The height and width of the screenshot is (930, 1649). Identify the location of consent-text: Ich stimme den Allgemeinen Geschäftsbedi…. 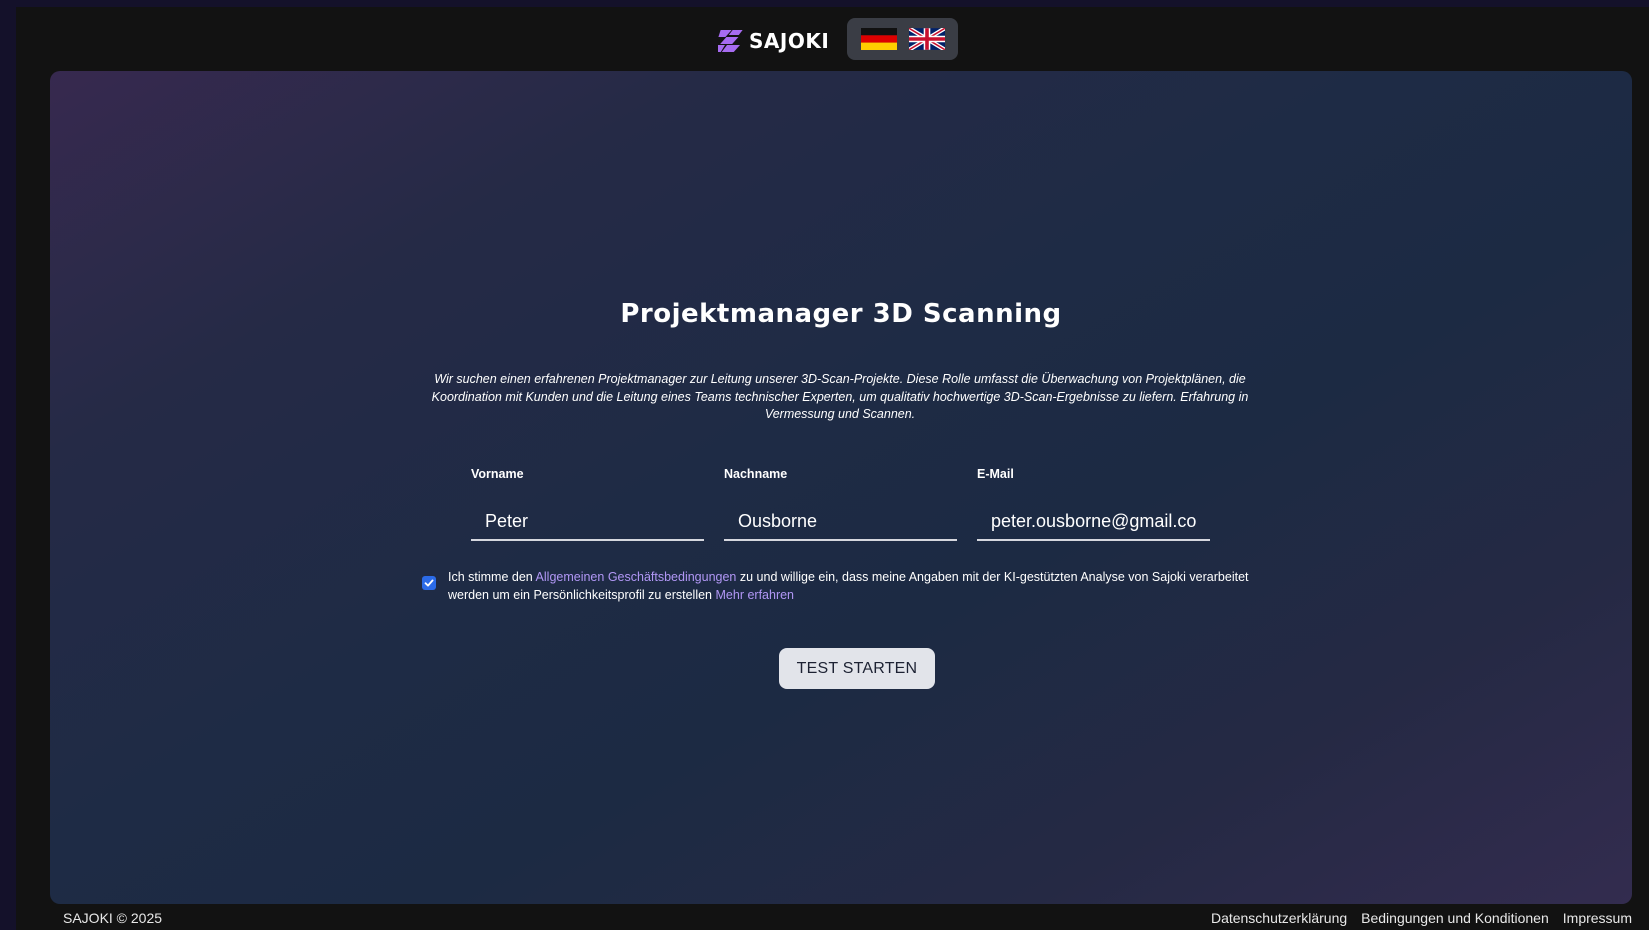
(855, 586).